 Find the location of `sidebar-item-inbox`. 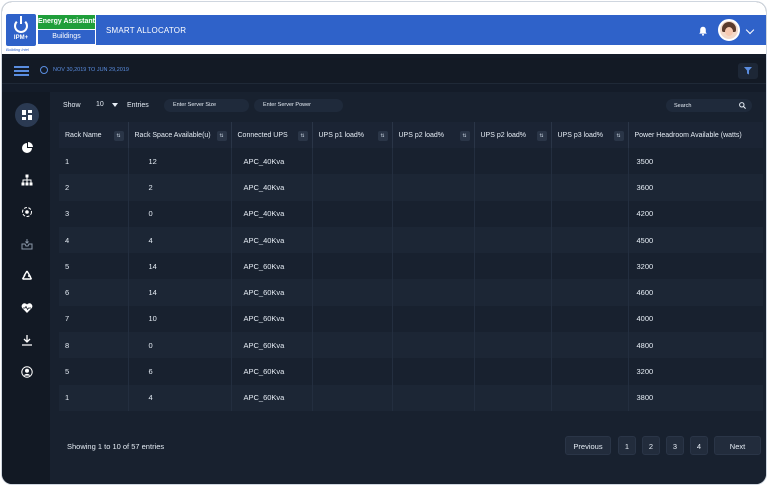

sidebar-item-inbox is located at coordinates (27, 244).